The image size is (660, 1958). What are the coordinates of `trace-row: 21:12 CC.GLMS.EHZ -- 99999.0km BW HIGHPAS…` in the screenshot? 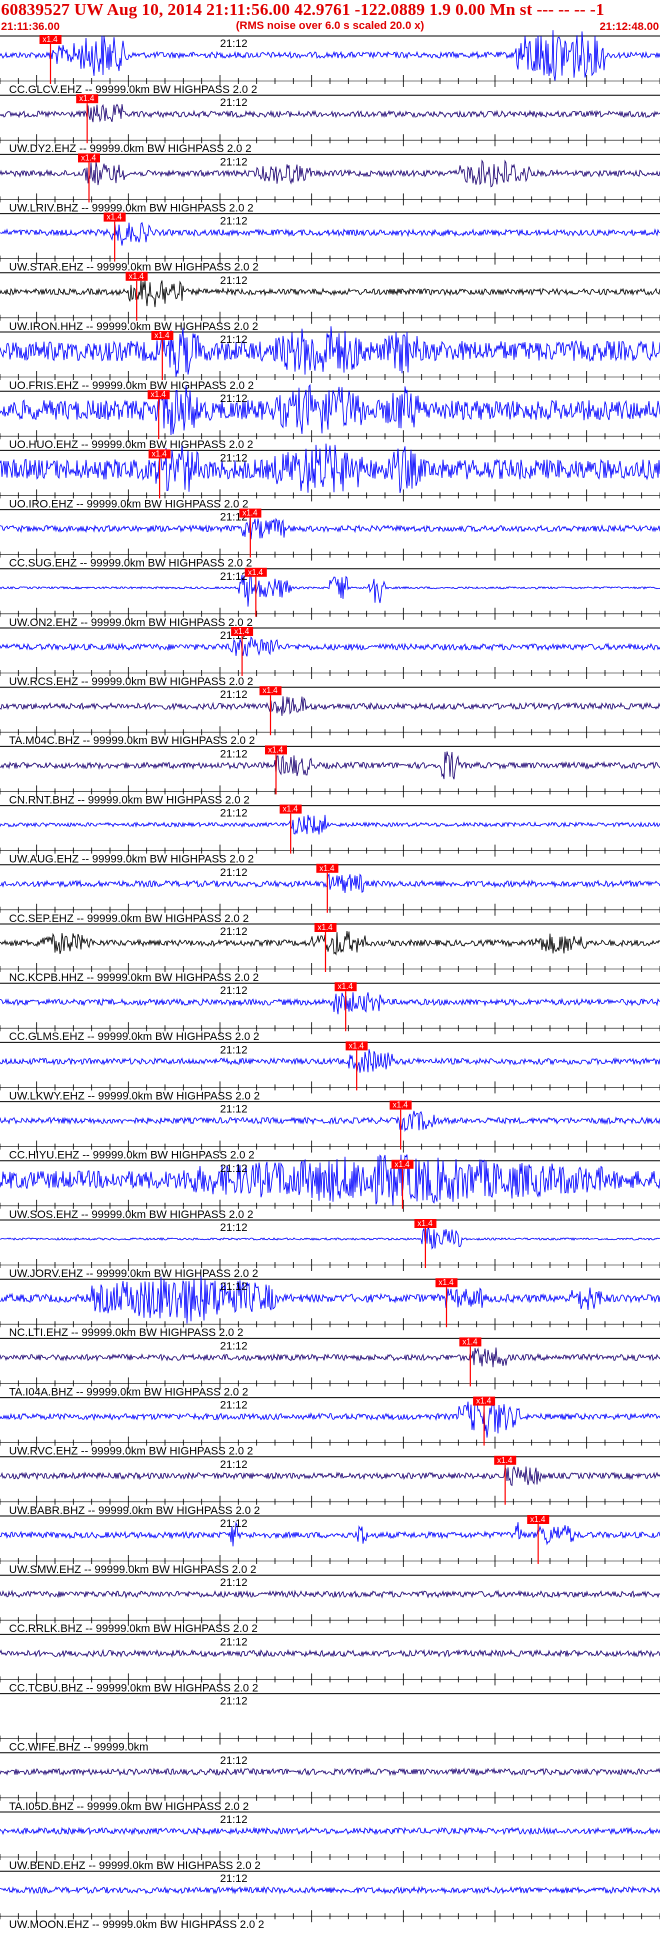 It's located at (330, 1012).